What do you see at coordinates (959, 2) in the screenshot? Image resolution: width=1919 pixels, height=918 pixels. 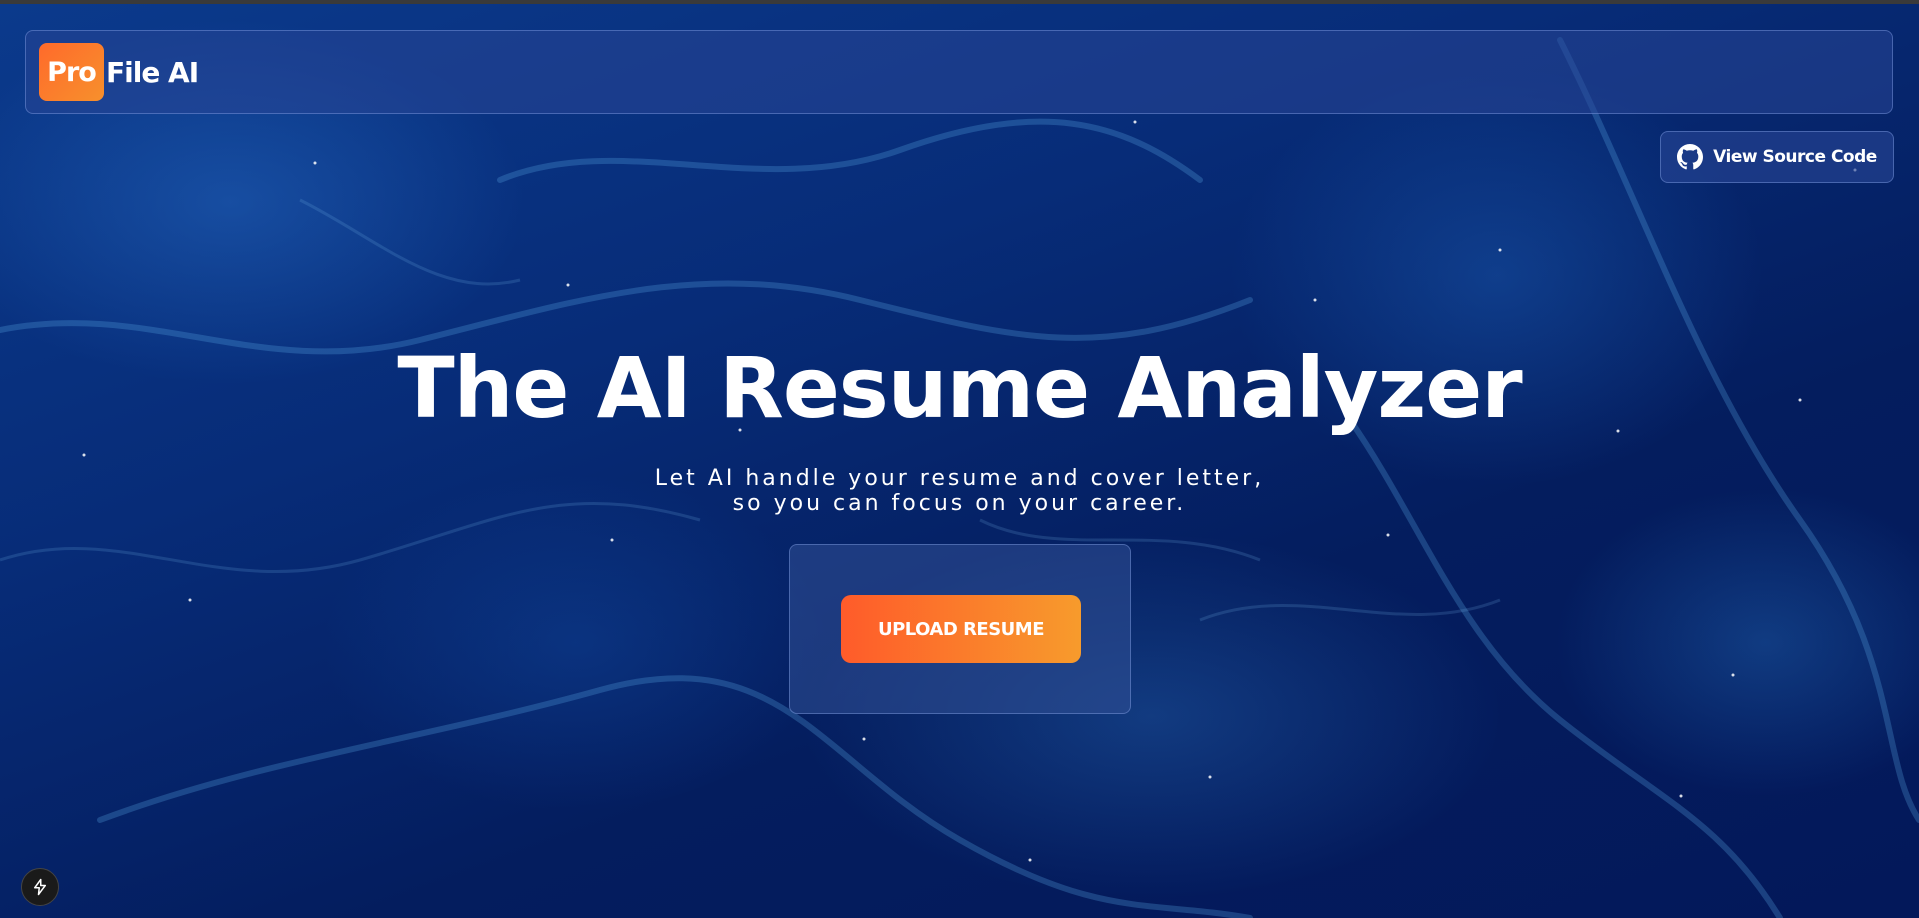 I see `browser-top-strip` at bounding box center [959, 2].